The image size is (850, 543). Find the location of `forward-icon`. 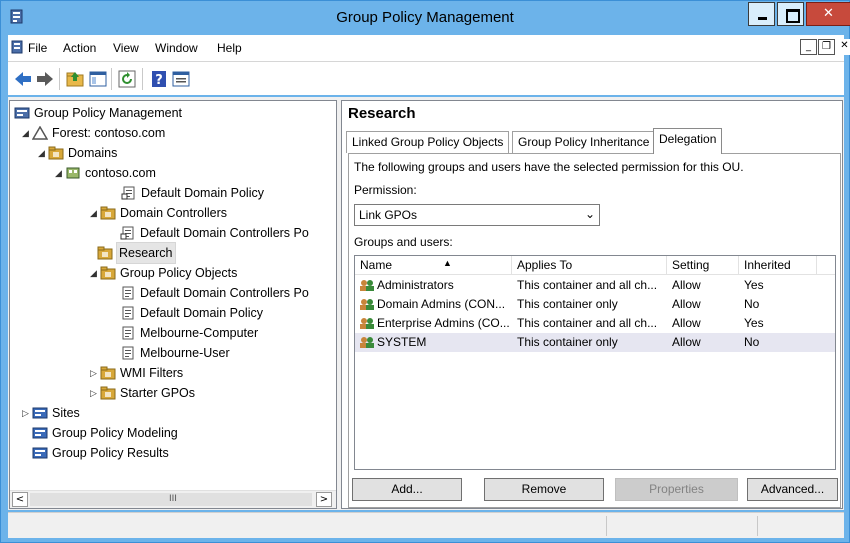

forward-icon is located at coordinates (45, 79).